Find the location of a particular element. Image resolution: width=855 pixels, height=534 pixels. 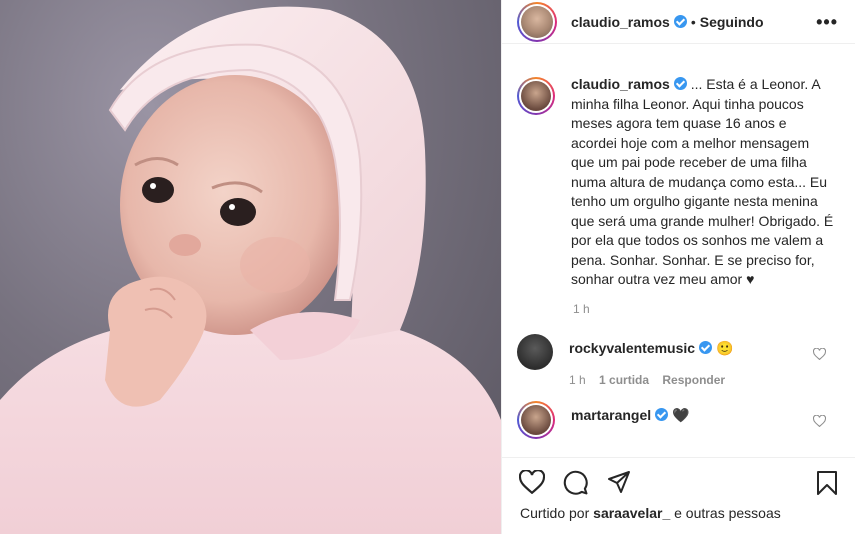

caption-timestamp: 1 h is located at coordinates (714, 309).